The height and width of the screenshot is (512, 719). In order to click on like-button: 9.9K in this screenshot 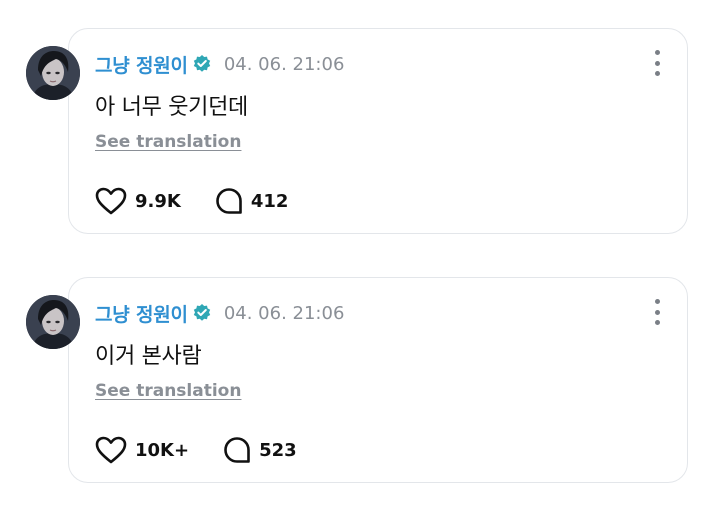, I will do `click(138, 201)`.